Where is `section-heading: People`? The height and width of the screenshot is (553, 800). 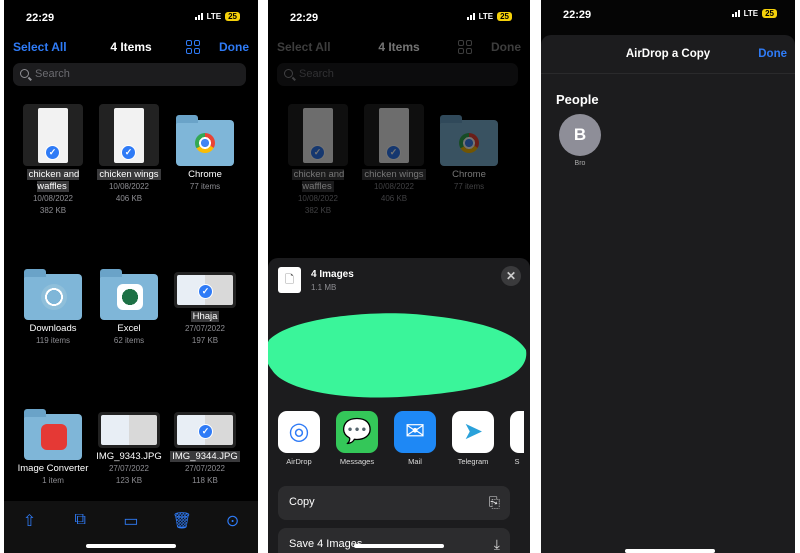 section-heading: People is located at coordinates (577, 99).